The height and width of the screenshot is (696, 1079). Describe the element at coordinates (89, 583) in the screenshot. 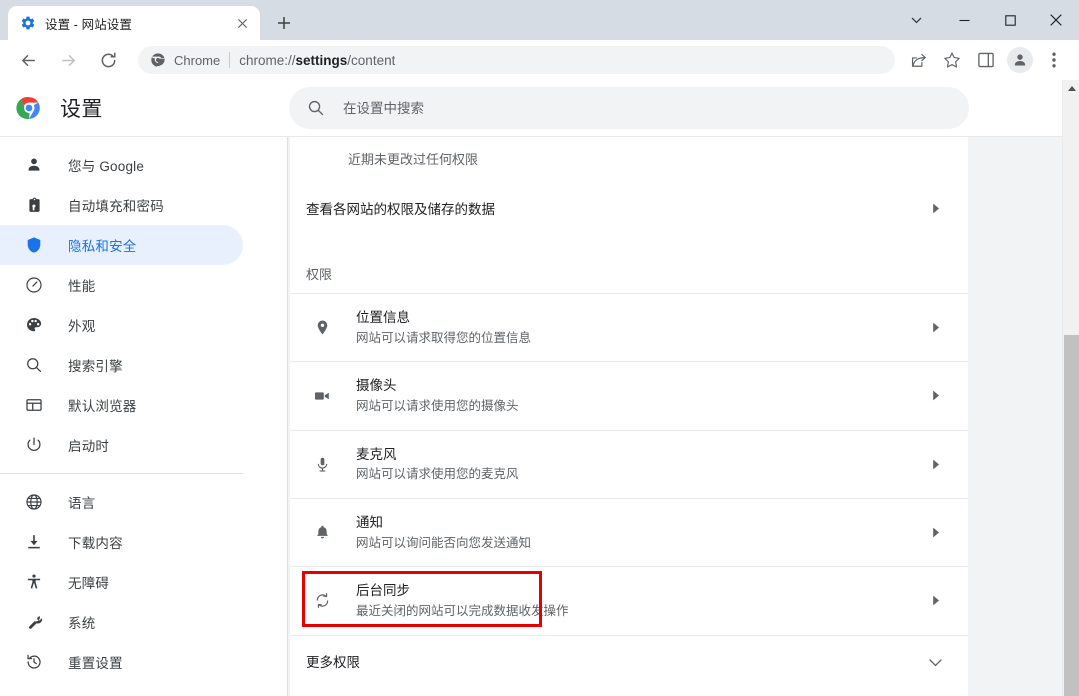

I see `sidebar-item-label: 无障碍` at that location.